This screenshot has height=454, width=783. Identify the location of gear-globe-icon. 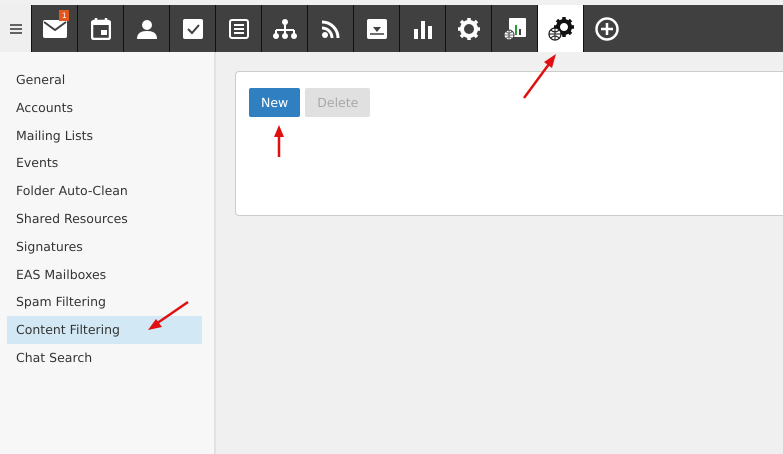
(561, 28).